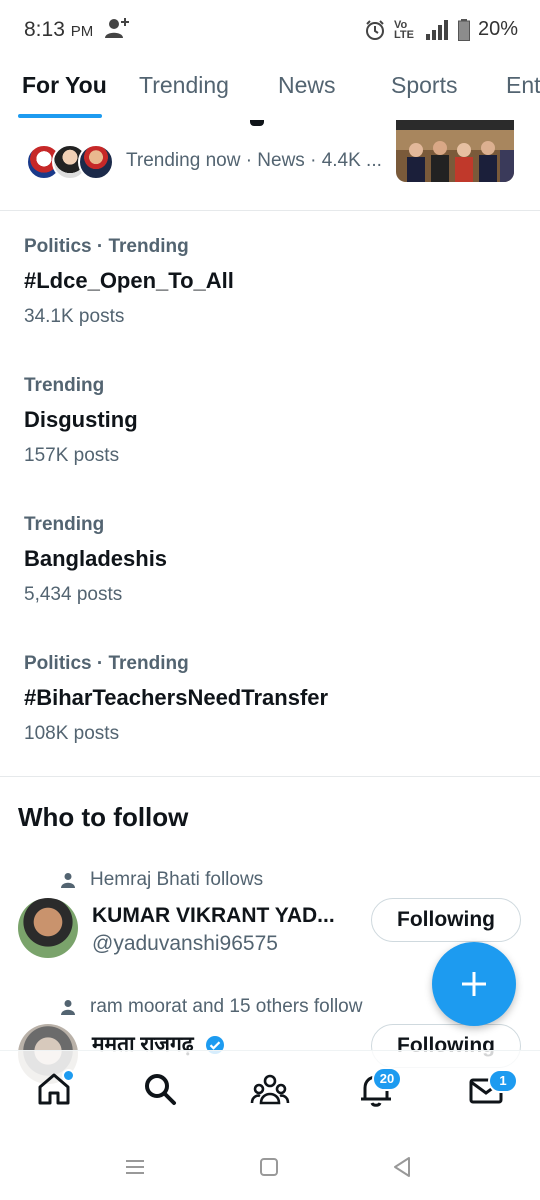 This screenshot has width=540, height=1200. What do you see at coordinates (185, 943) in the screenshot?
I see `user-handle: @yaduvanshi96575` at bounding box center [185, 943].